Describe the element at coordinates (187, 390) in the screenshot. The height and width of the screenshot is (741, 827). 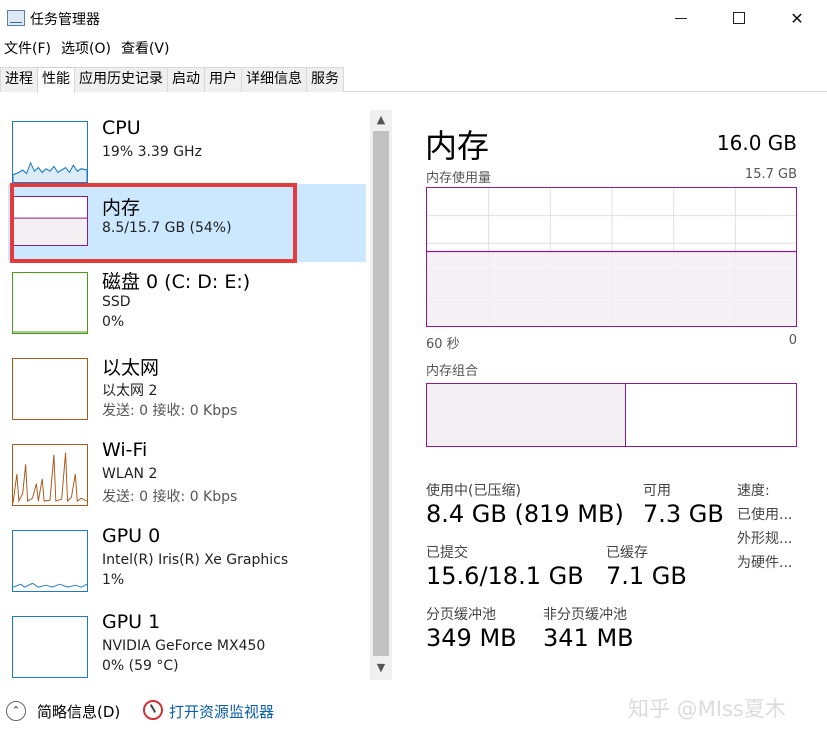
I see `resource-item-ethernet: 以太网 以太网 2 发送: 0 接收: 0 Kbps` at that location.